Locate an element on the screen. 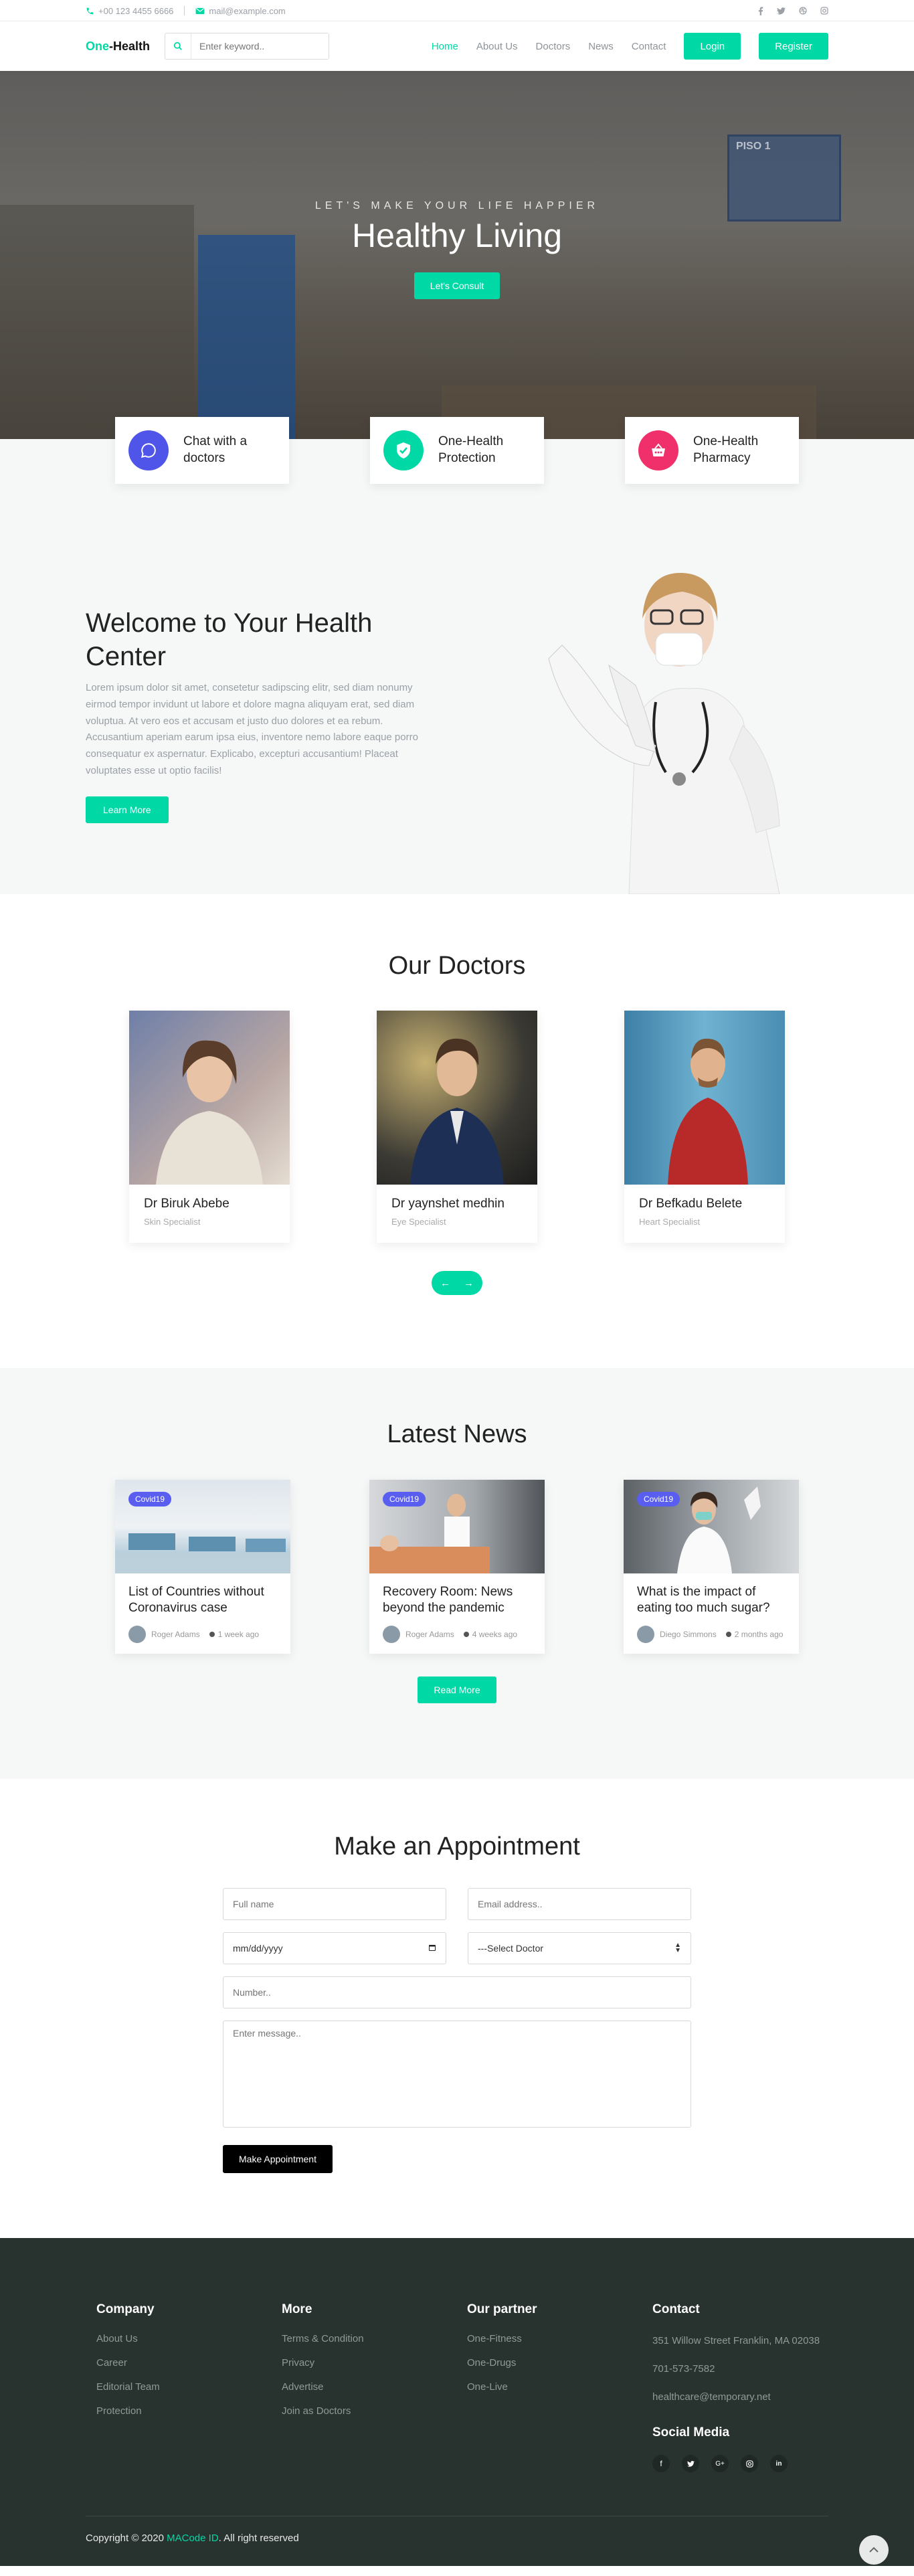 The width and height of the screenshot is (914, 2576). news-meta: Diego Simmons 2 months ago is located at coordinates (712, 1634).